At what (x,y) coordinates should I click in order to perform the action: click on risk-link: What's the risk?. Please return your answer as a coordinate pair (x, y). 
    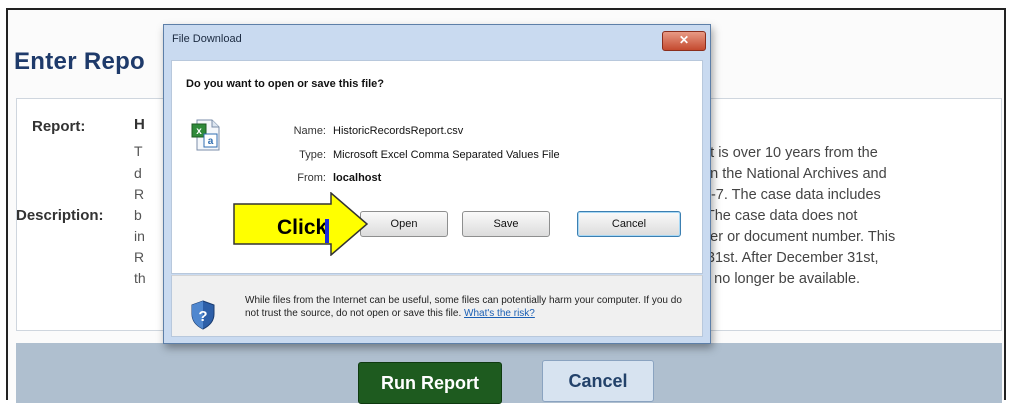
    Looking at the image, I should click on (499, 313).